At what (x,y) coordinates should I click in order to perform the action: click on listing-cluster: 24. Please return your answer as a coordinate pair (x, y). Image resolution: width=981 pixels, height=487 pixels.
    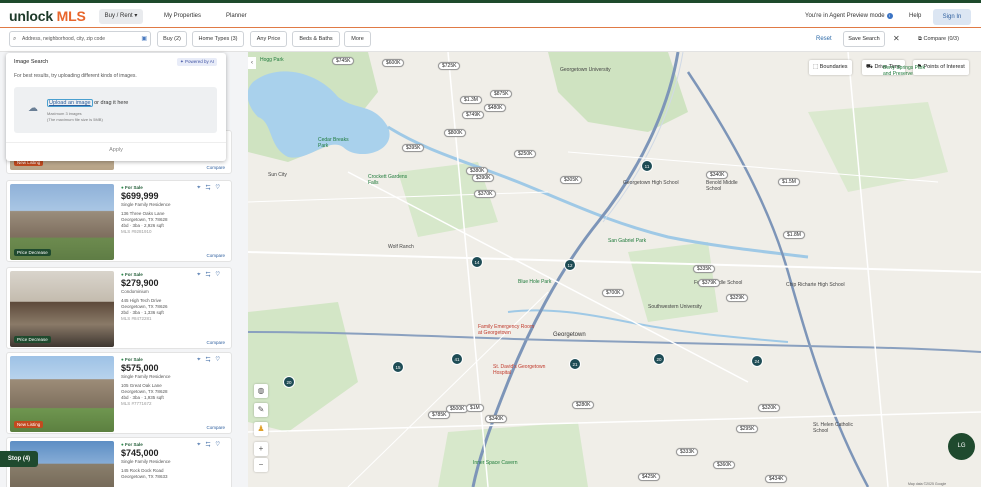
    Looking at the image, I should click on (757, 361).